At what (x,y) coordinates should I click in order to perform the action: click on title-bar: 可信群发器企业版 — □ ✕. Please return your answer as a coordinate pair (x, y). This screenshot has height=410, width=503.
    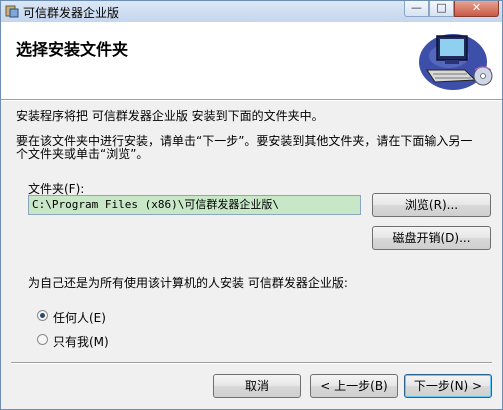
    Looking at the image, I should click on (251, 12).